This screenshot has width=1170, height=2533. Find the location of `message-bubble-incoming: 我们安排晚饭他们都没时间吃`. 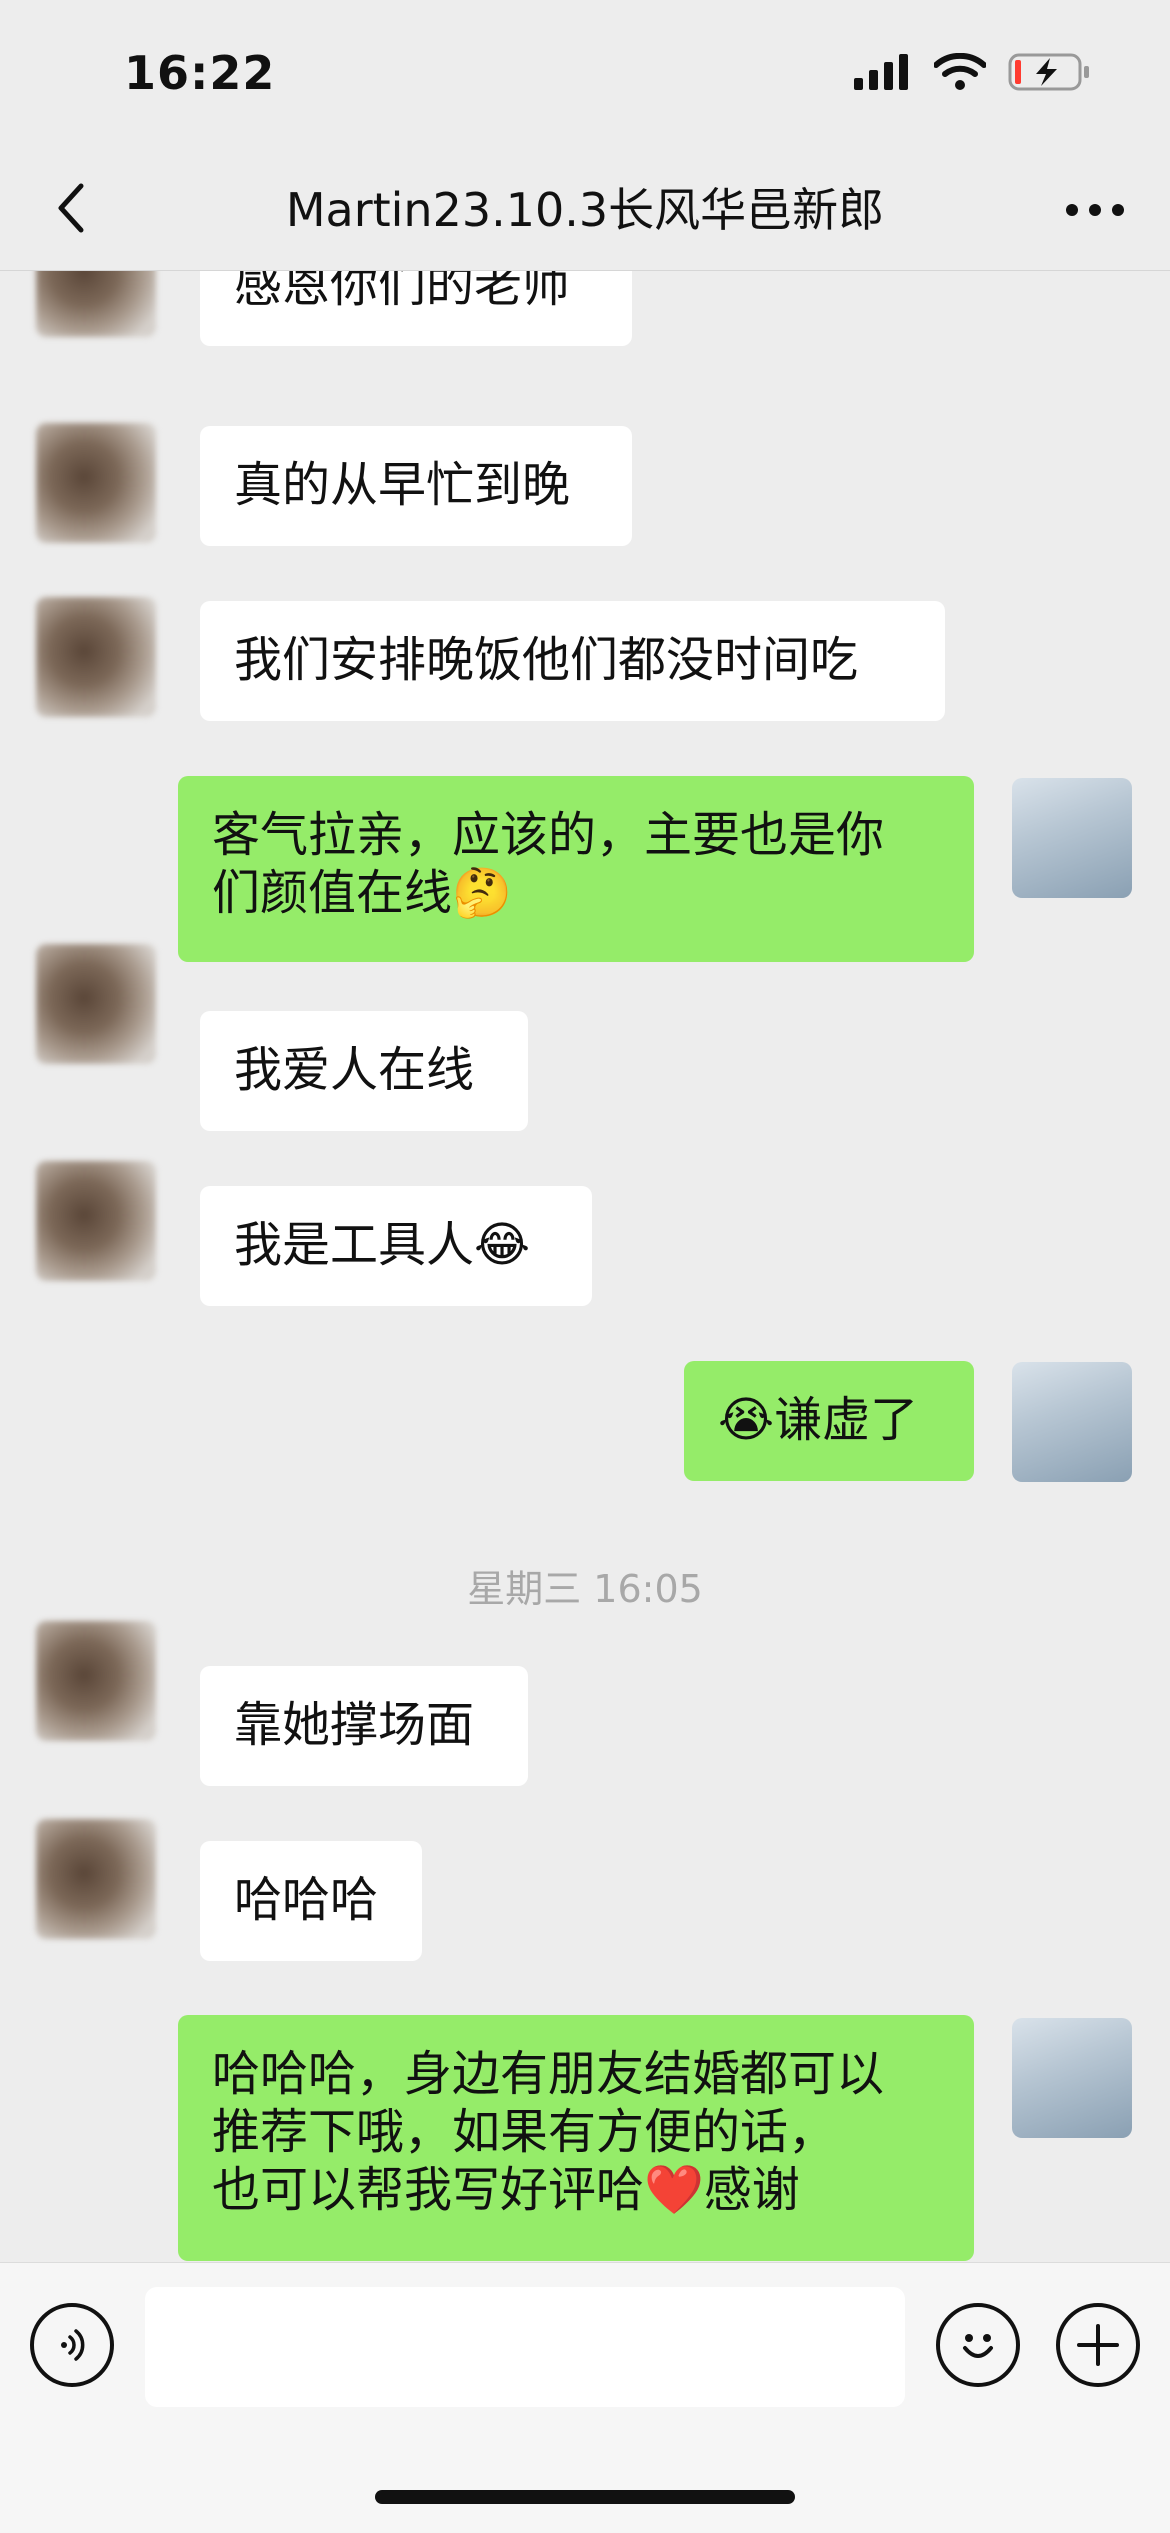

message-bubble-incoming: 我们安排晚饭他们都没时间吃 is located at coordinates (572, 661).